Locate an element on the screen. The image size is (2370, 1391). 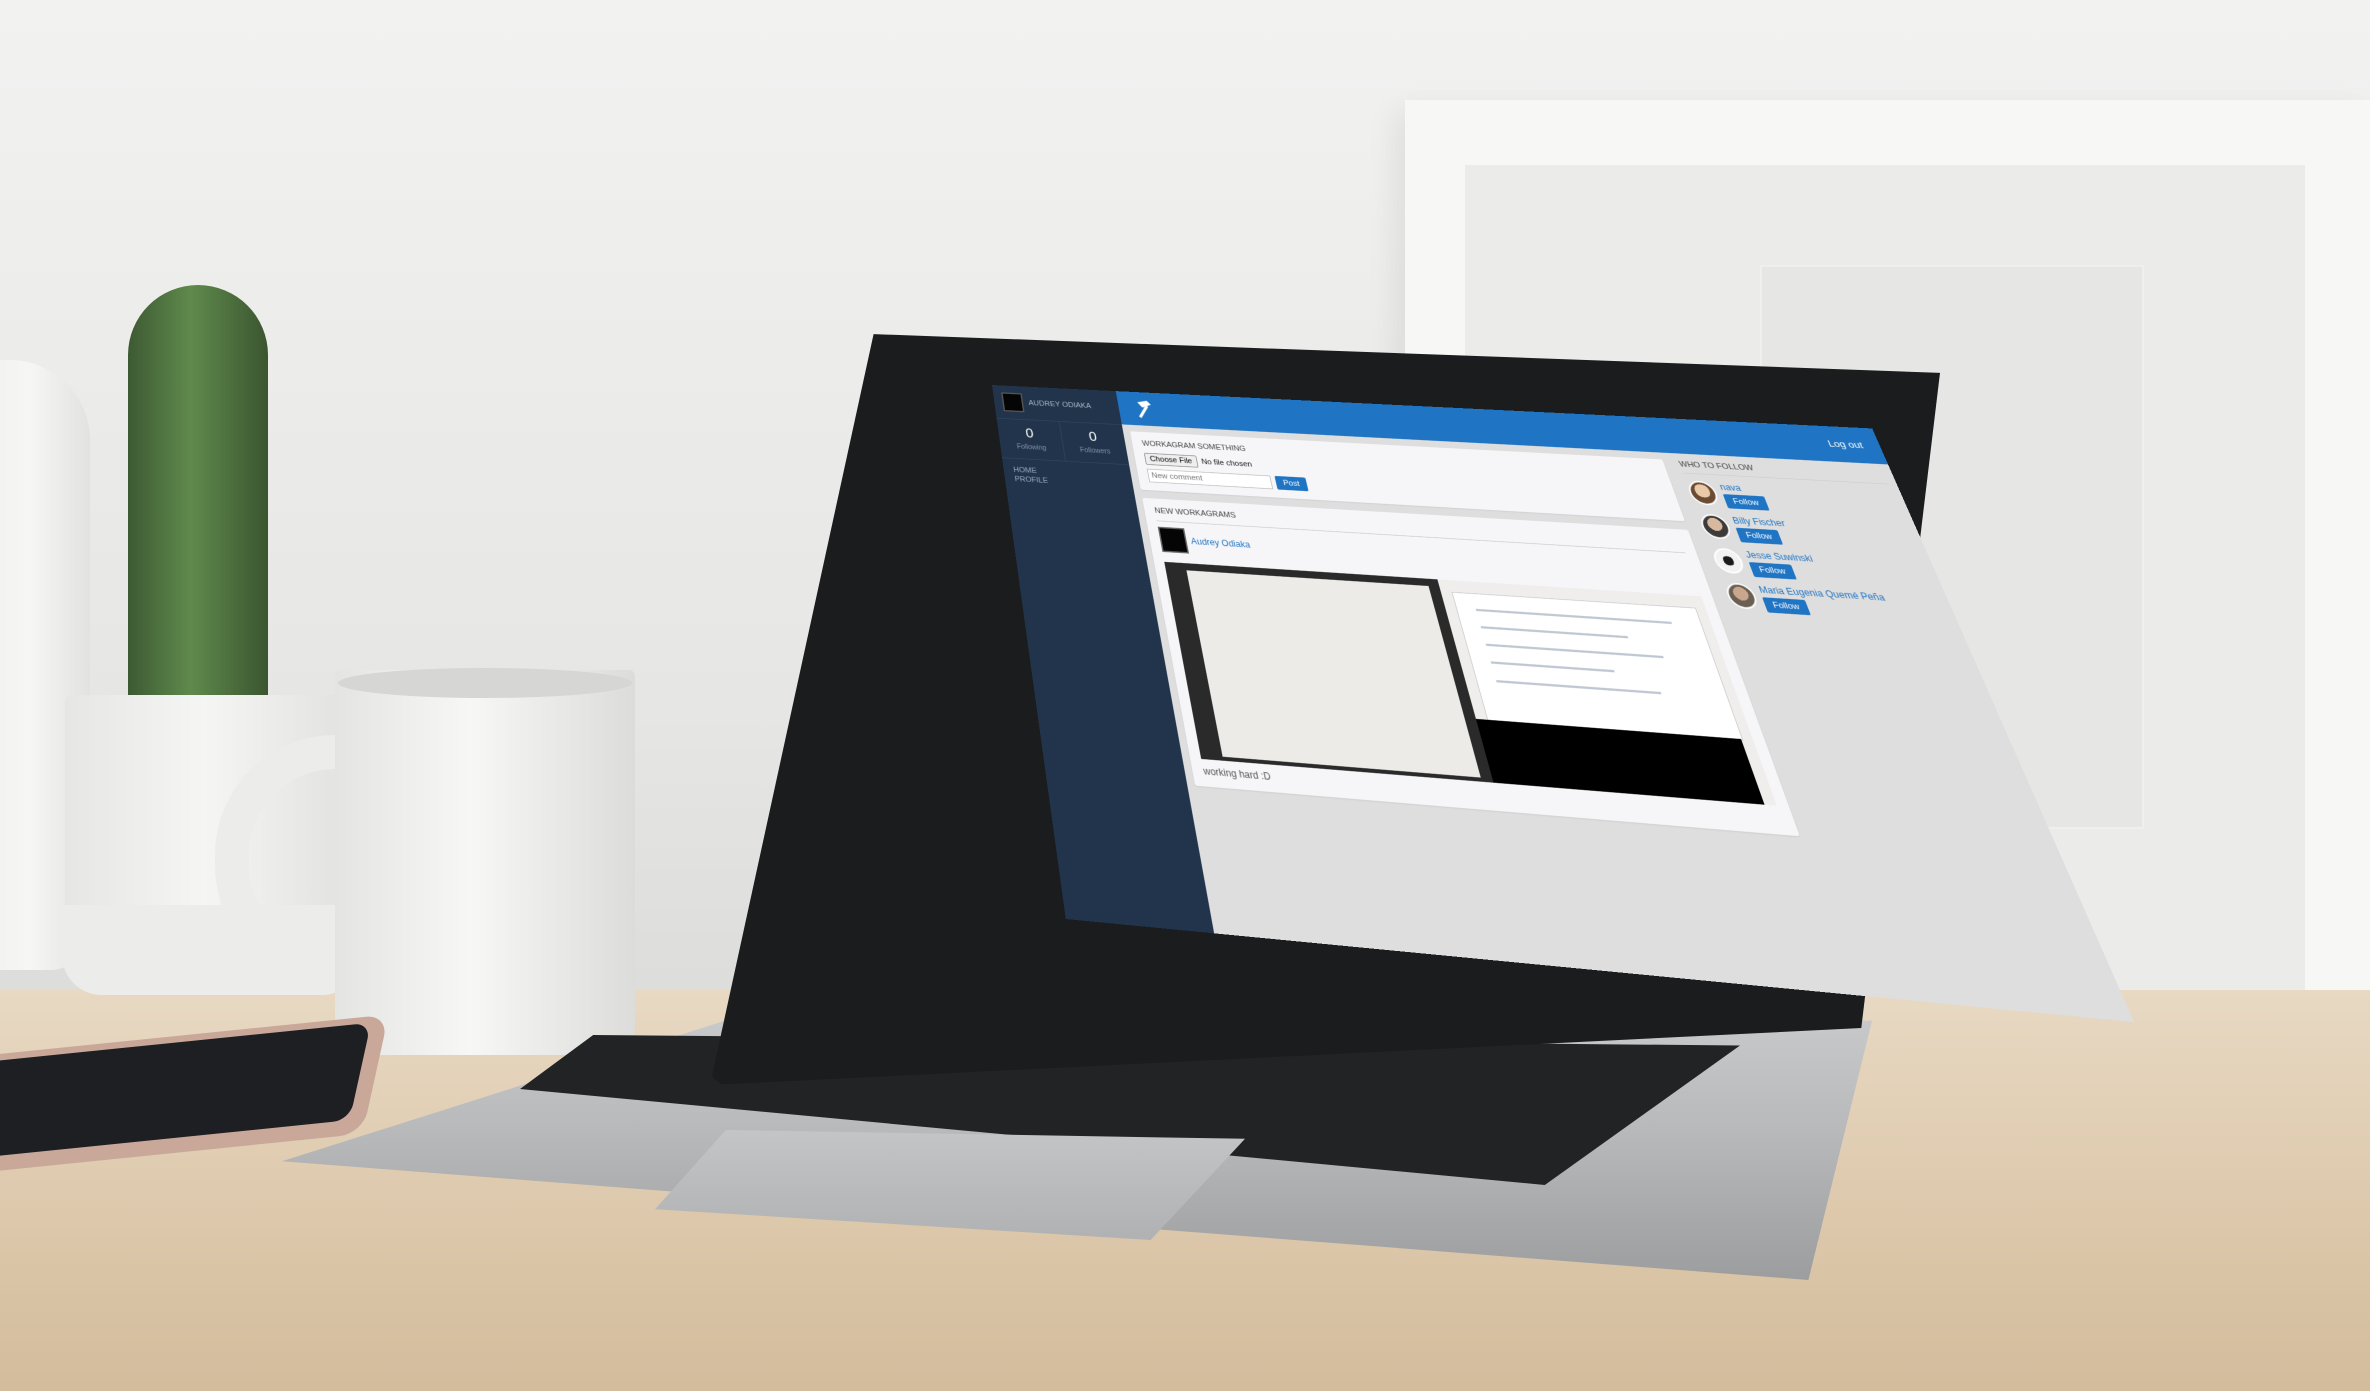
followers-count: 0 is located at coordinates (1093, 437).